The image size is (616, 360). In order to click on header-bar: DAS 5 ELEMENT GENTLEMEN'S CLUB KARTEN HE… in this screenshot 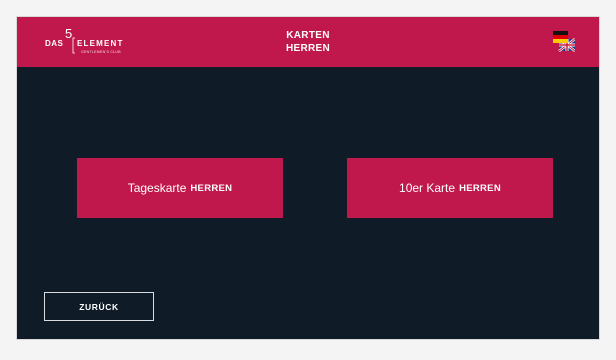, I will do `click(308, 42)`.